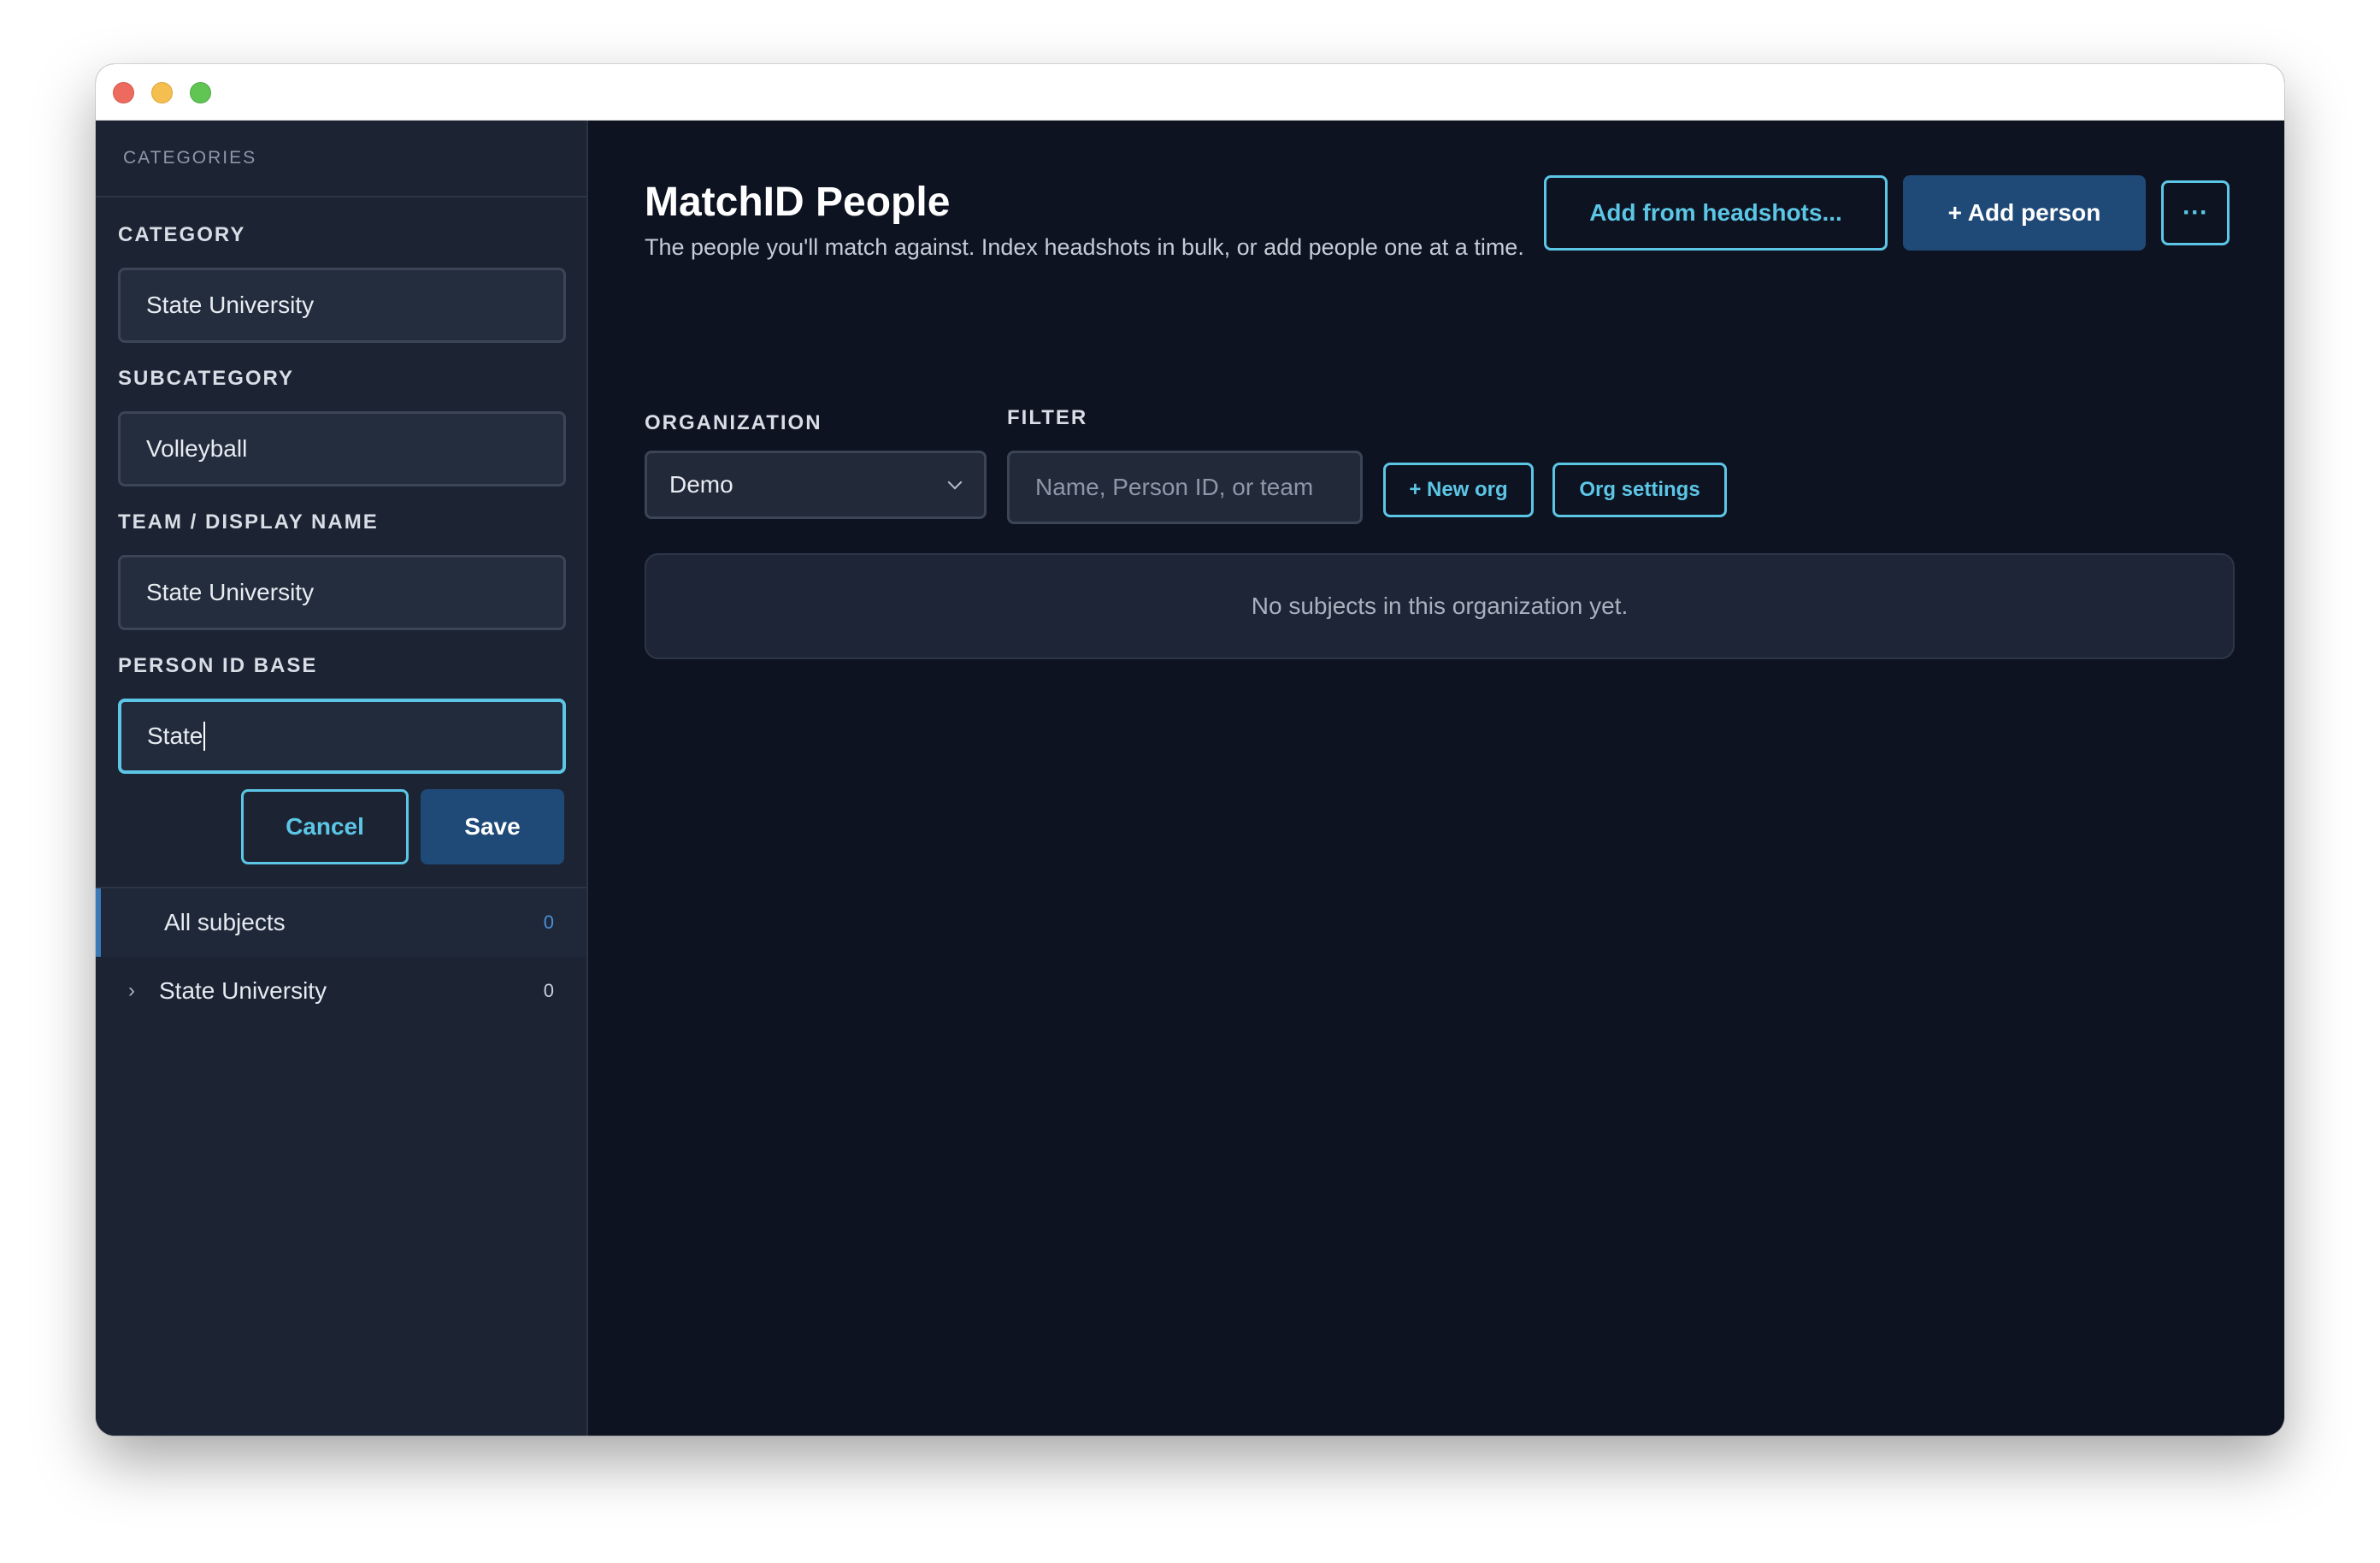 This screenshot has width=2380, height=1563. Describe the element at coordinates (218, 665) in the screenshot. I see `person-id-base-label: PERSON ID BASE` at that location.